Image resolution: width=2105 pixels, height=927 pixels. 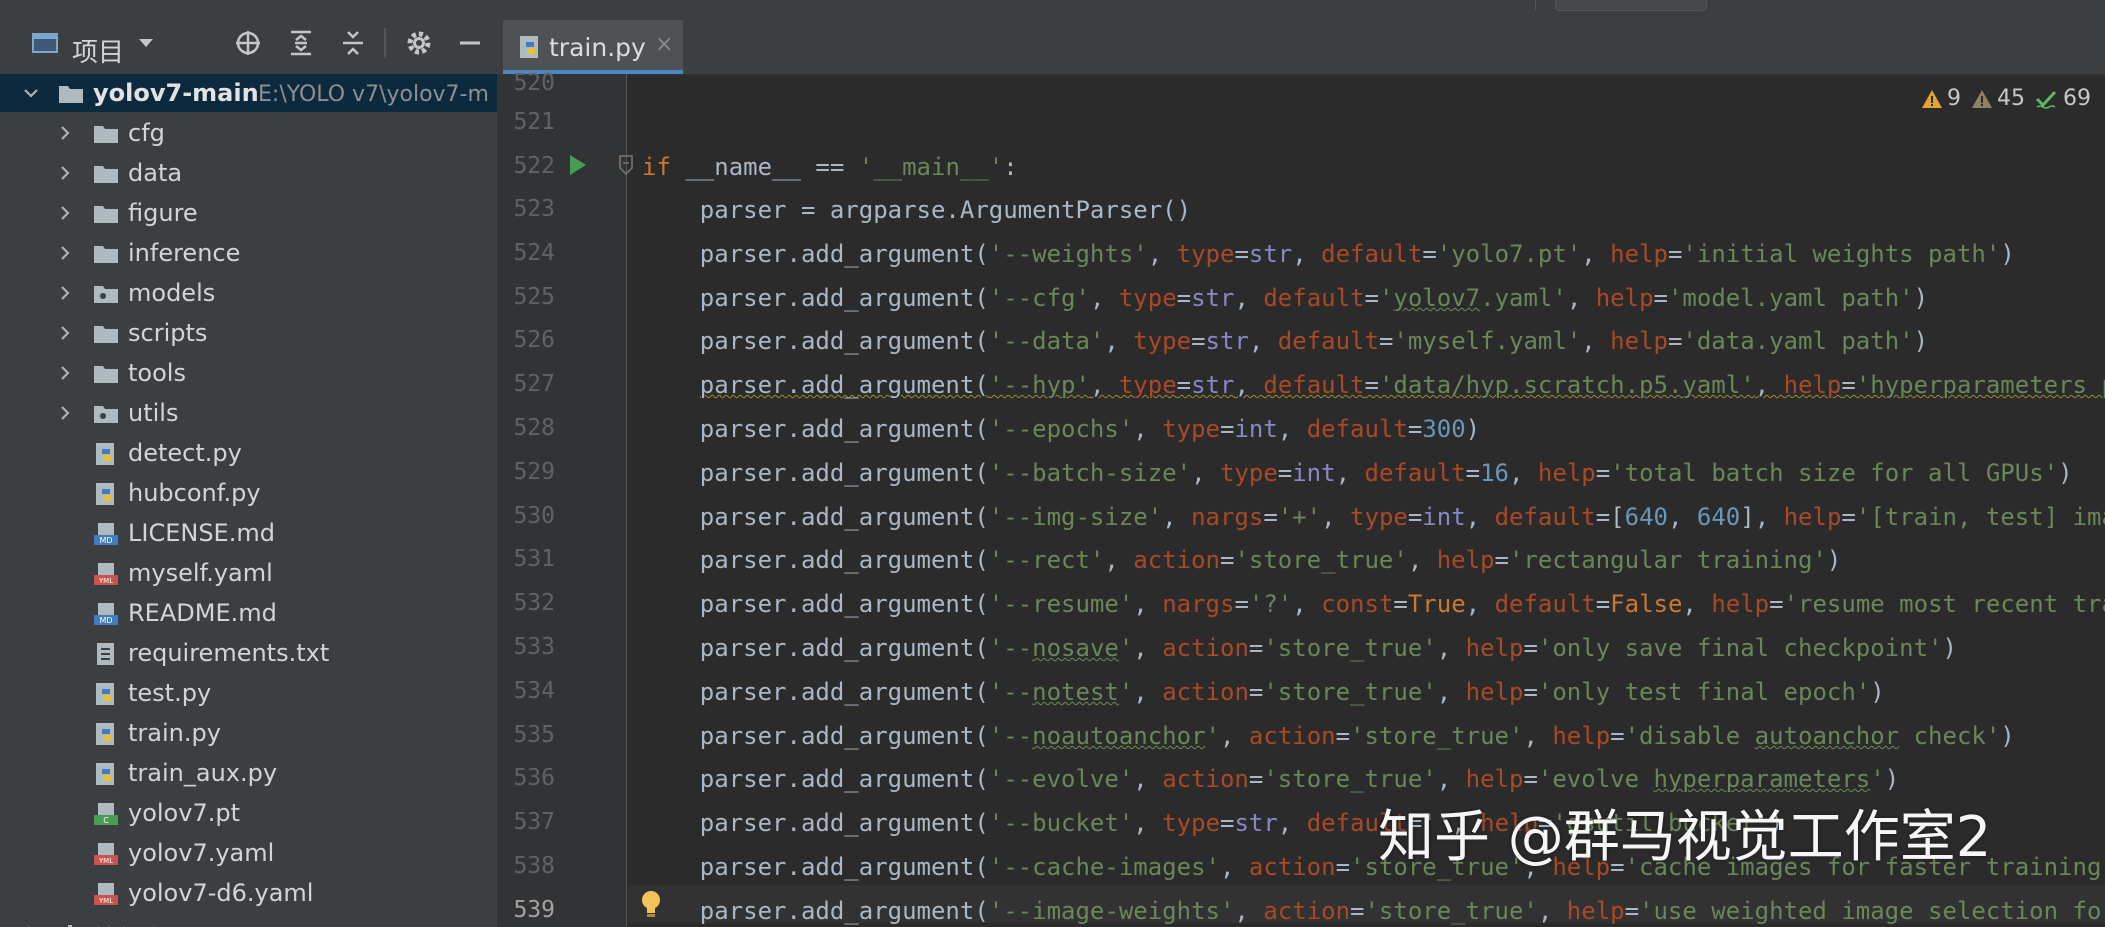 I want to click on tree-item-label: LICENSE.md, so click(x=201, y=533).